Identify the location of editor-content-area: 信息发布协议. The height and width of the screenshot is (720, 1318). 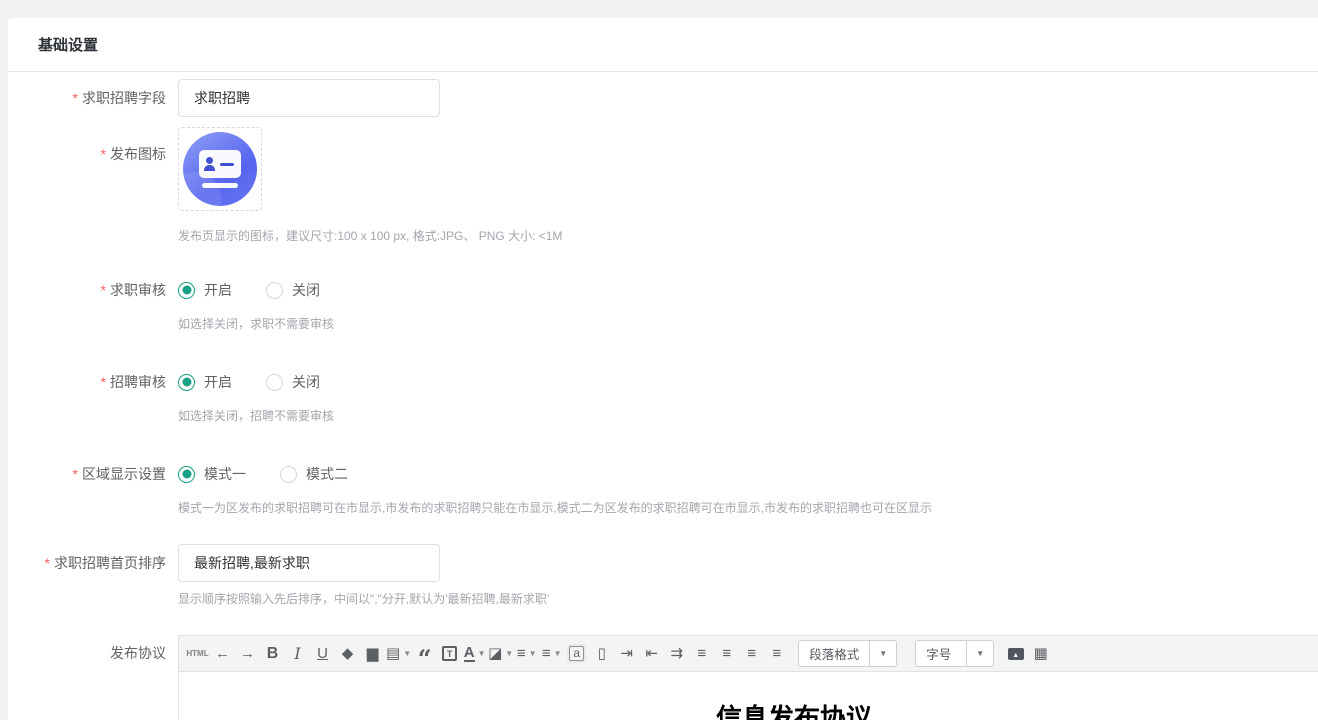
(748, 696).